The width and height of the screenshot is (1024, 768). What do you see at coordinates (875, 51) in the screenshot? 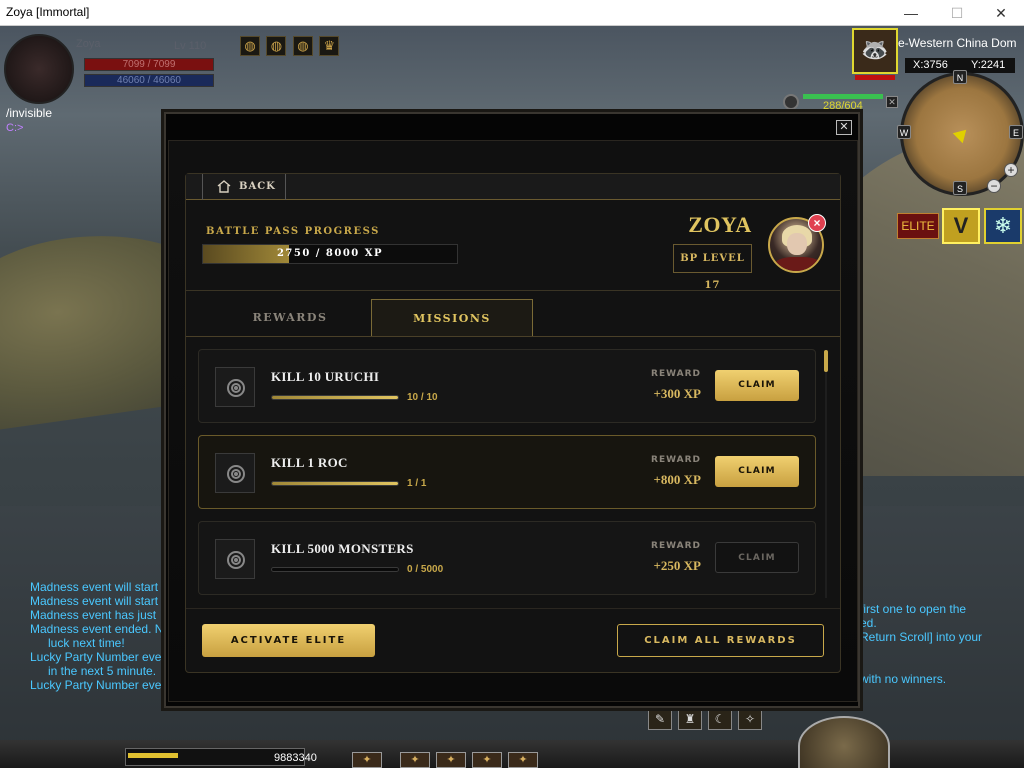
I see `pet-portrait-icon: 🦝` at bounding box center [875, 51].